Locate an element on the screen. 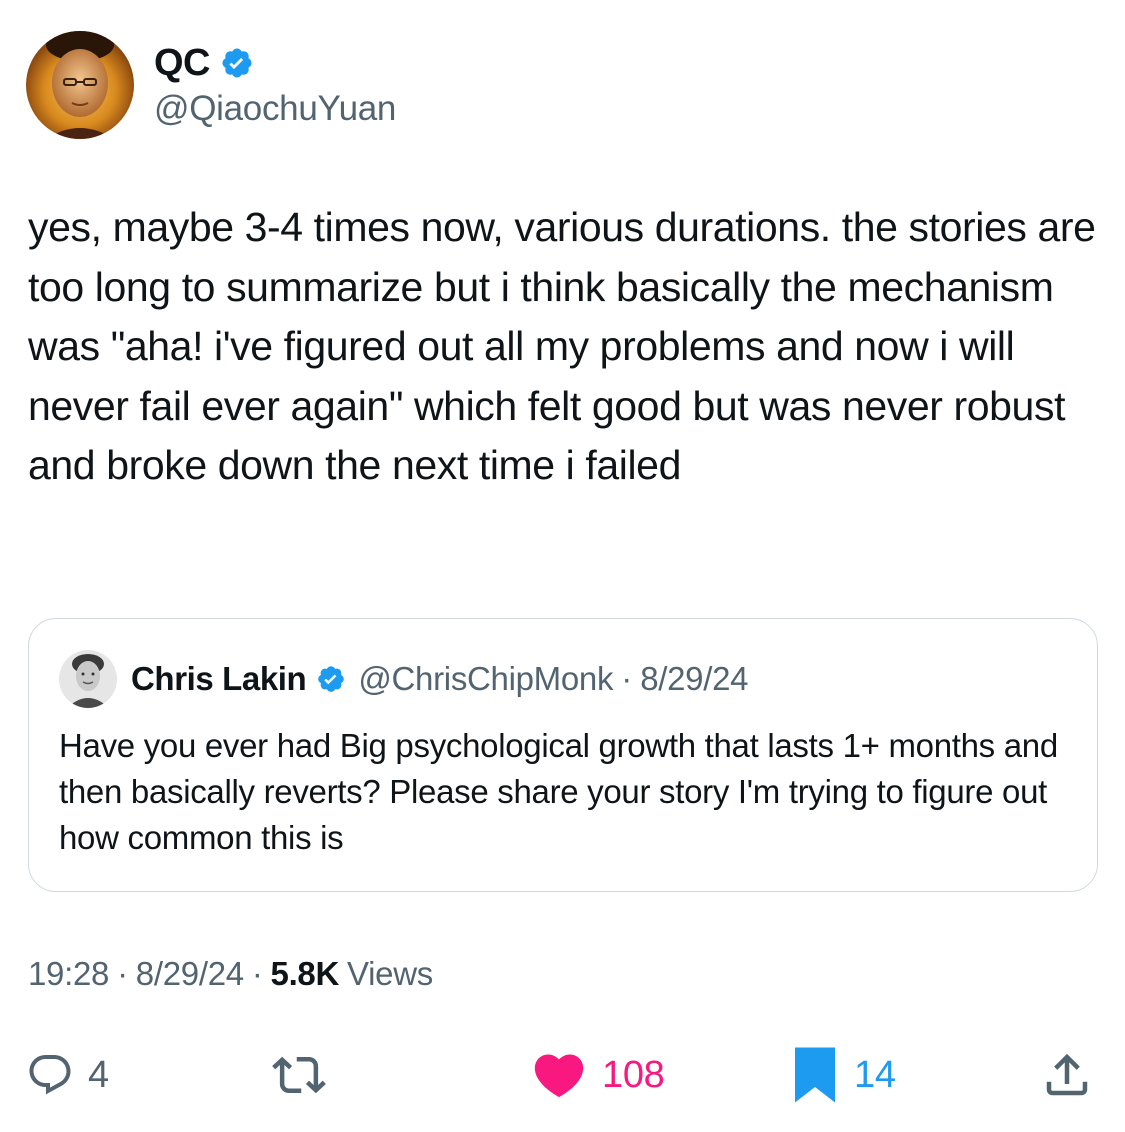 The image size is (1125, 1132). heart-icon is located at coordinates (559, 1075).